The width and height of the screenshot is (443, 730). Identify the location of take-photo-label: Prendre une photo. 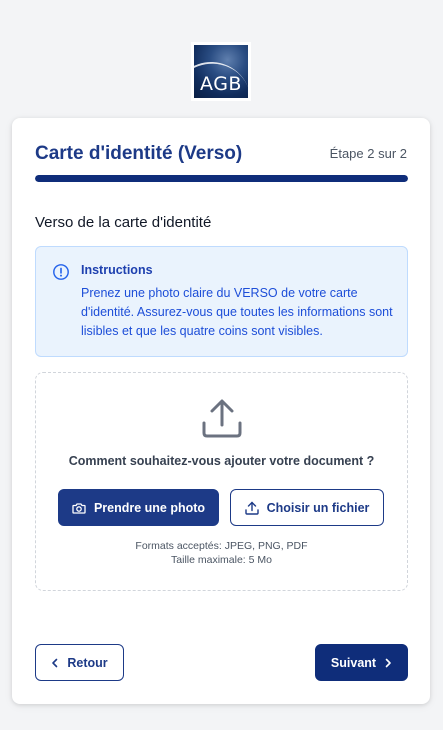
(149, 507).